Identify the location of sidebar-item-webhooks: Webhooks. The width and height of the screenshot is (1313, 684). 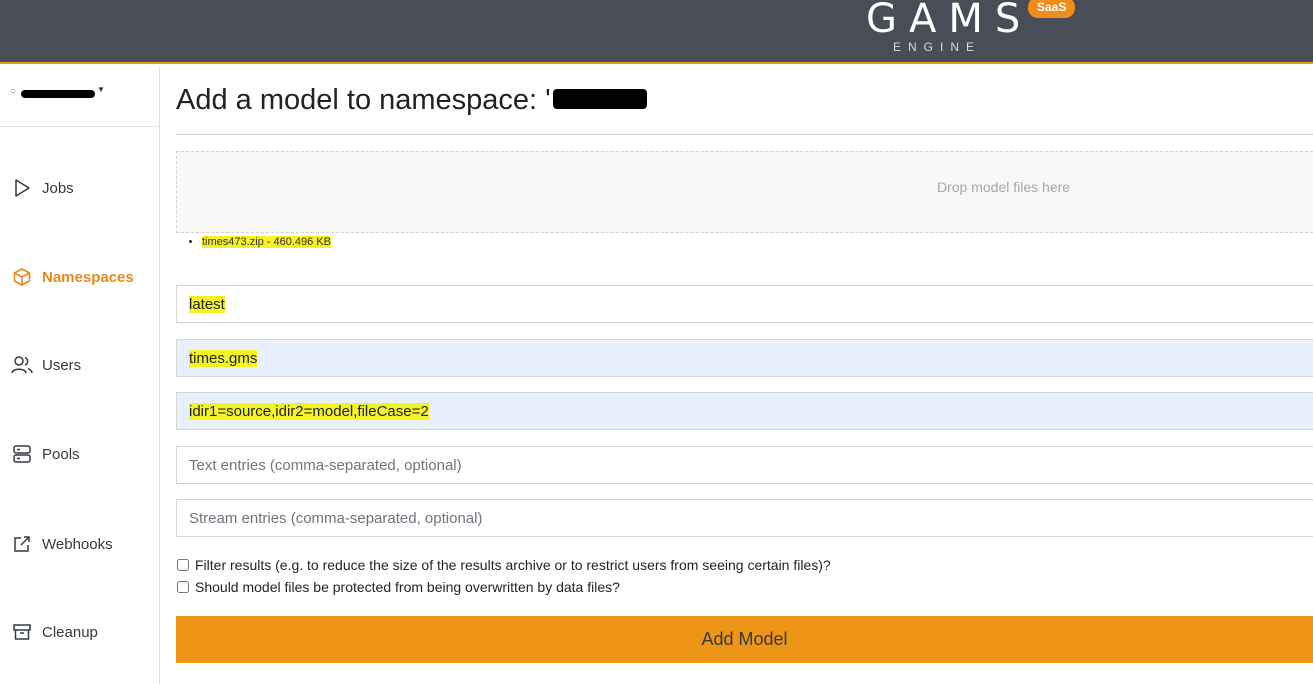
(82, 544).